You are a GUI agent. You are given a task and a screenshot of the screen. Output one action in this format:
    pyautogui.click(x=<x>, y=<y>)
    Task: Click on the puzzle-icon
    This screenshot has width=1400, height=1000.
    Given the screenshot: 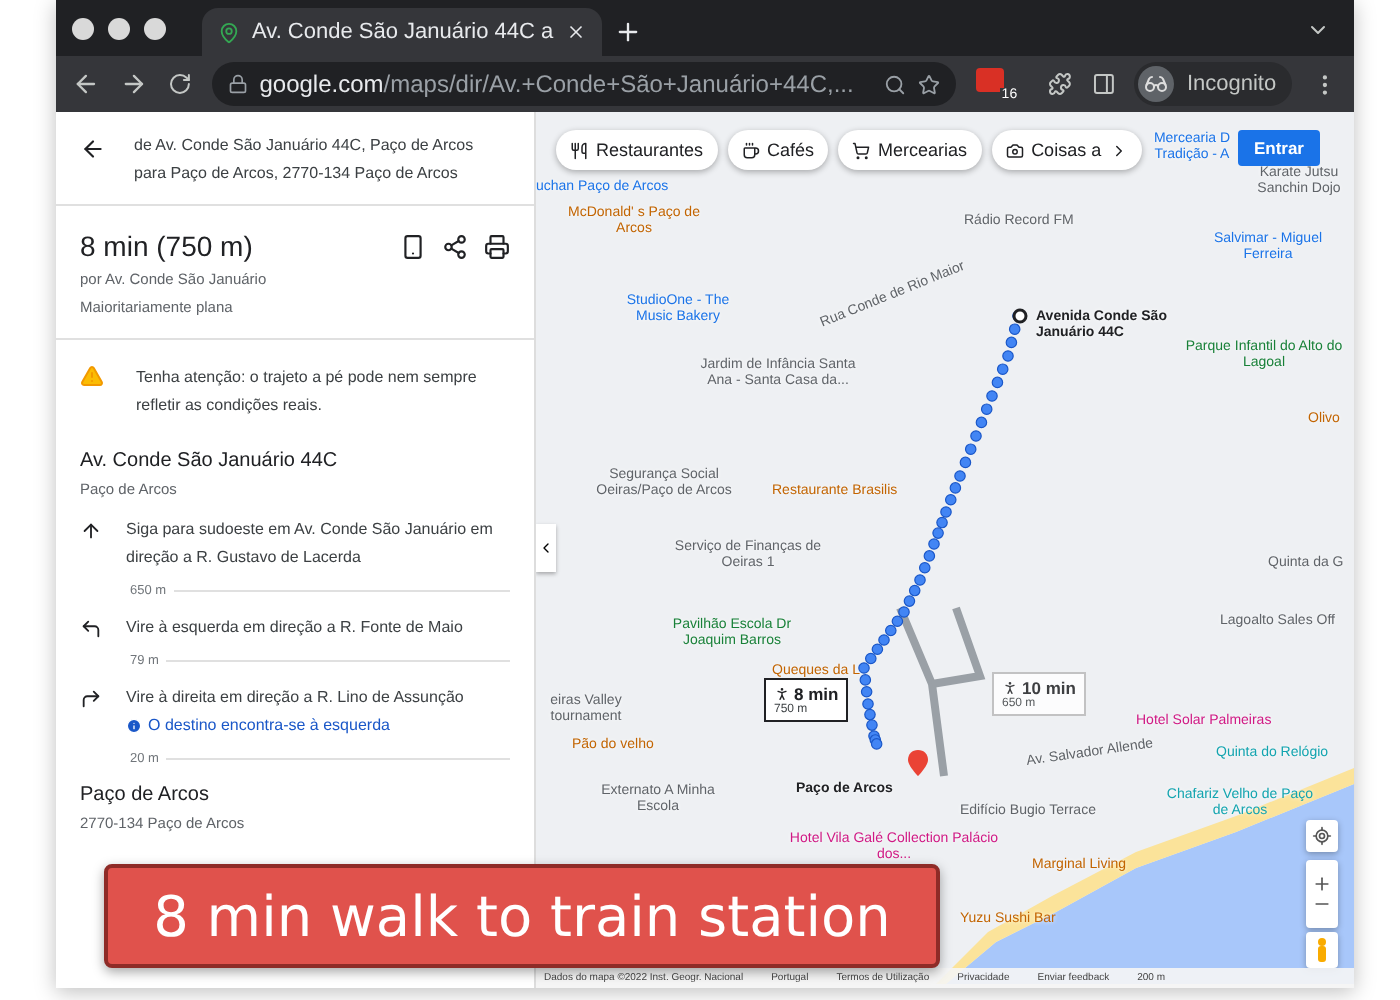 What is the action you would take?
    pyautogui.click(x=1059, y=84)
    